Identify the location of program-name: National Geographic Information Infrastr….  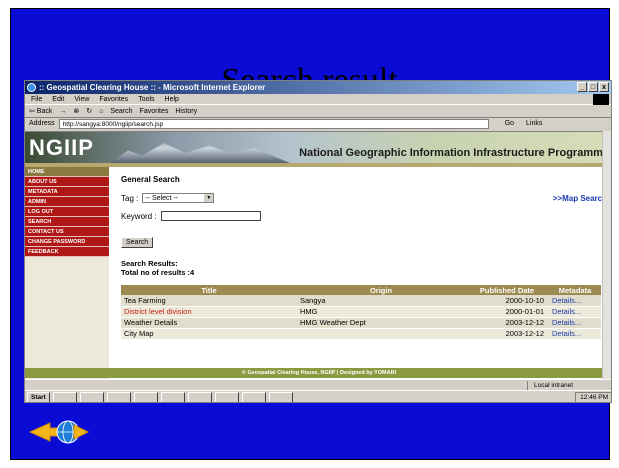
(454, 153).